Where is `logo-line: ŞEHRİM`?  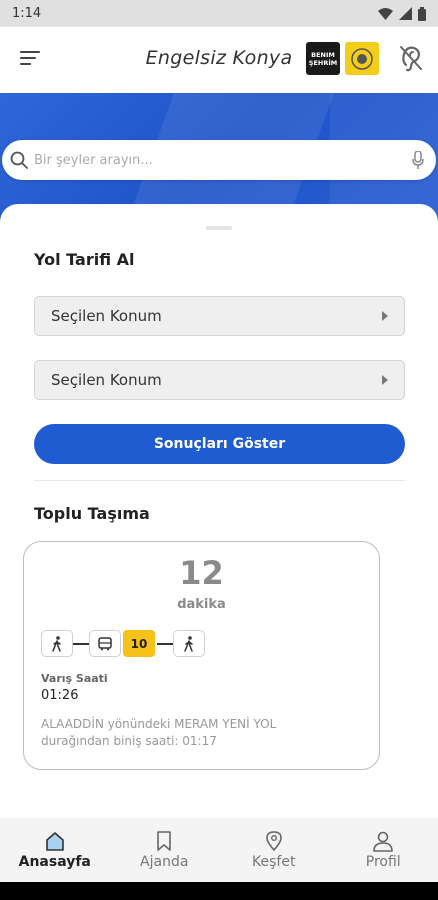 logo-line: ŞEHRİM is located at coordinates (323, 62).